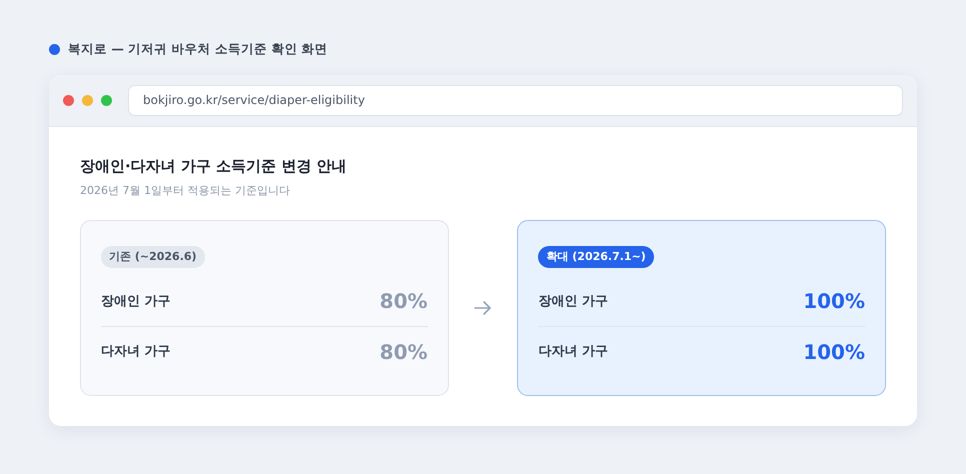 The width and height of the screenshot is (966, 474). I want to click on arrow-icon, so click(483, 307).